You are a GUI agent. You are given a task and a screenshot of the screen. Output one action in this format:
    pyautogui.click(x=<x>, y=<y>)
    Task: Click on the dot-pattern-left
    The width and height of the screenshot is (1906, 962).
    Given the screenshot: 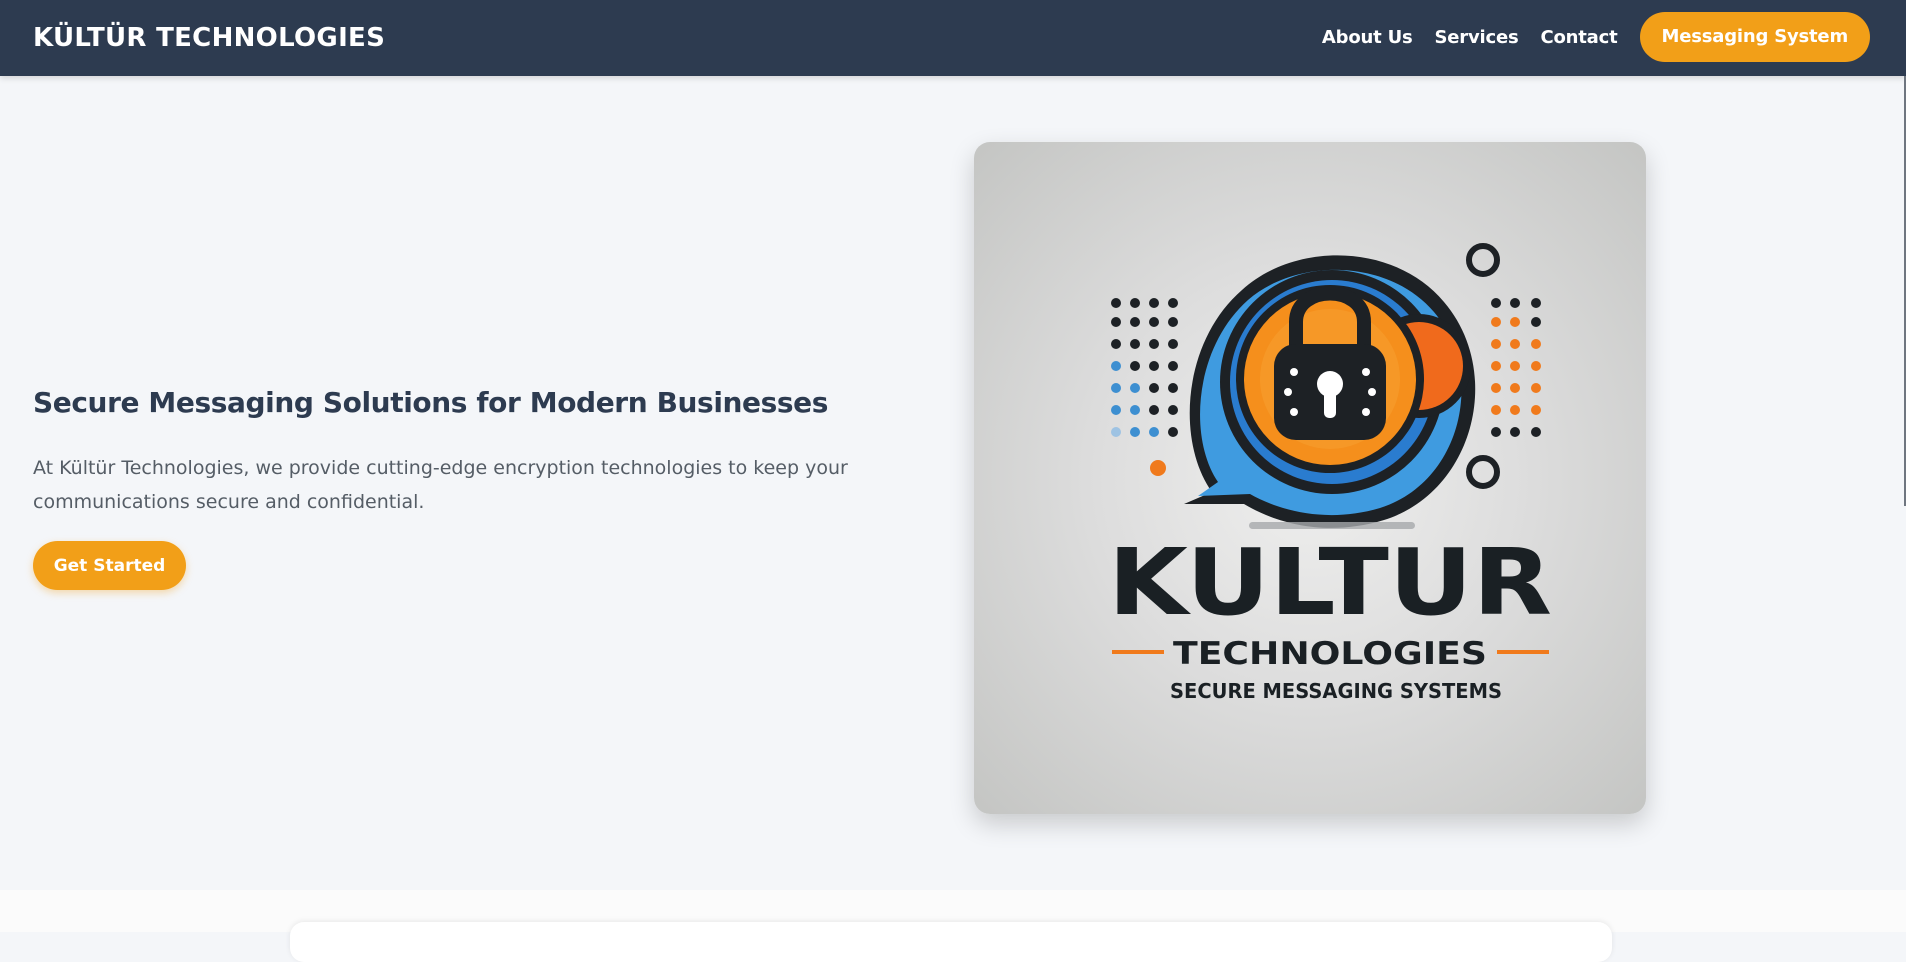 What is the action you would take?
    pyautogui.click(x=1144, y=367)
    